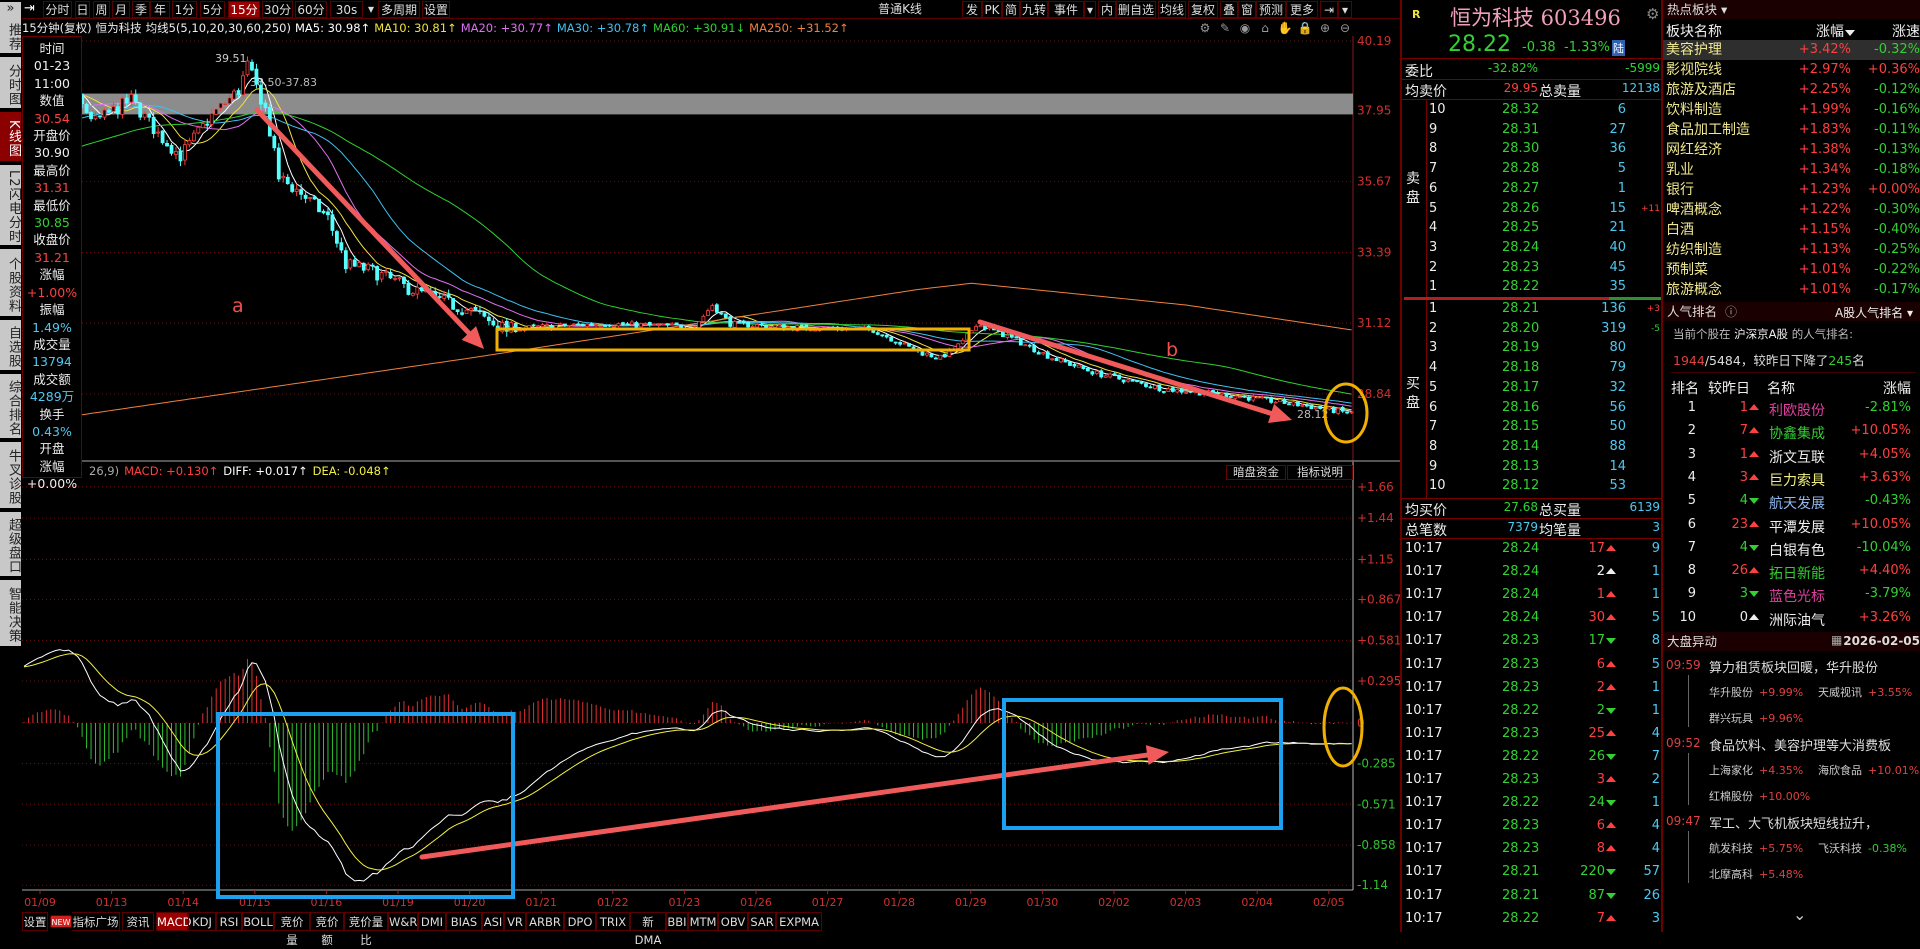 The image size is (1920, 949). I want to click on toolbar-button-15: ▾, so click(1345, 9).